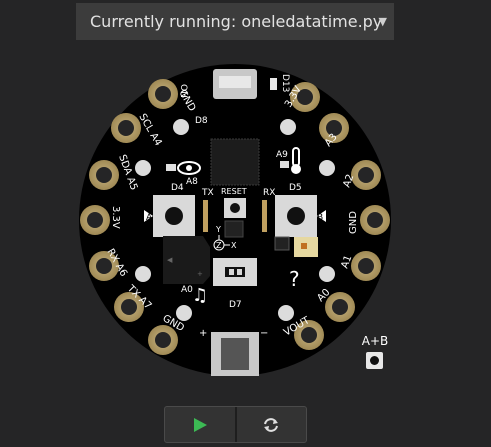 Image resolution: width=491 pixels, height=447 pixels. Describe the element at coordinates (353, 222) in the screenshot. I see `label-gnd-right: GND` at that location.